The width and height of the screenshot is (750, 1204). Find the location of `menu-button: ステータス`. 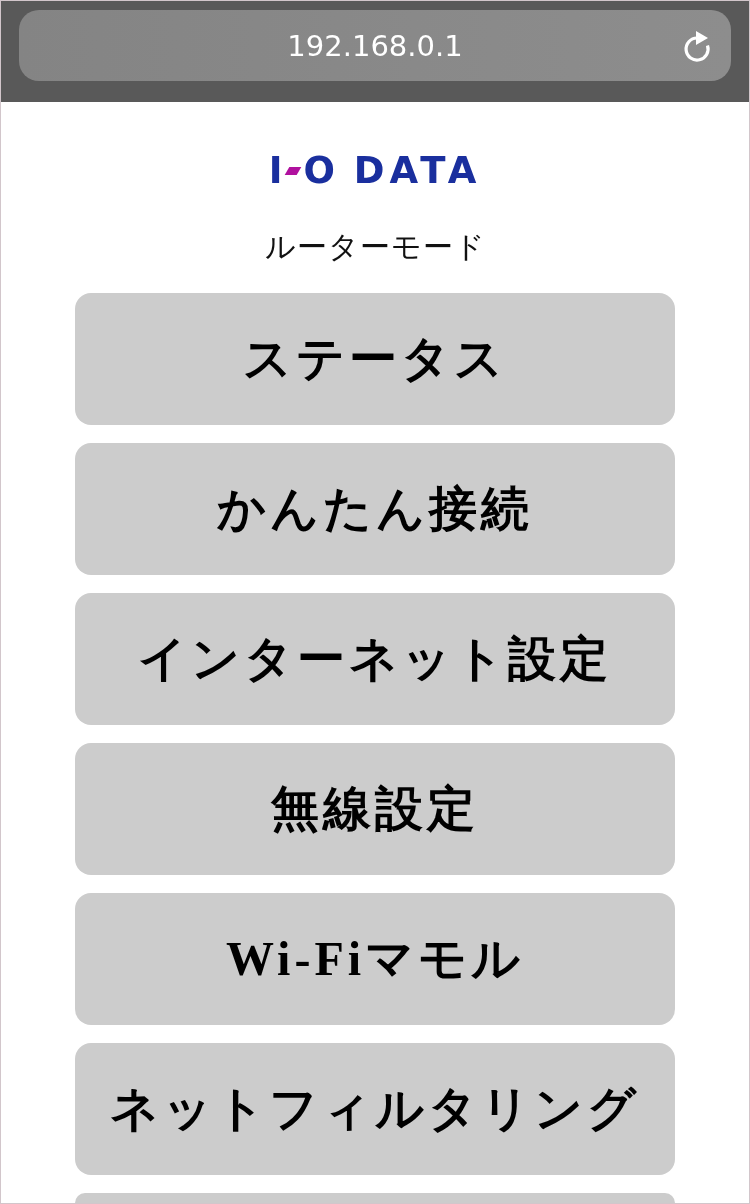

menu-button: ステータス is located at coordinates (375, 359).